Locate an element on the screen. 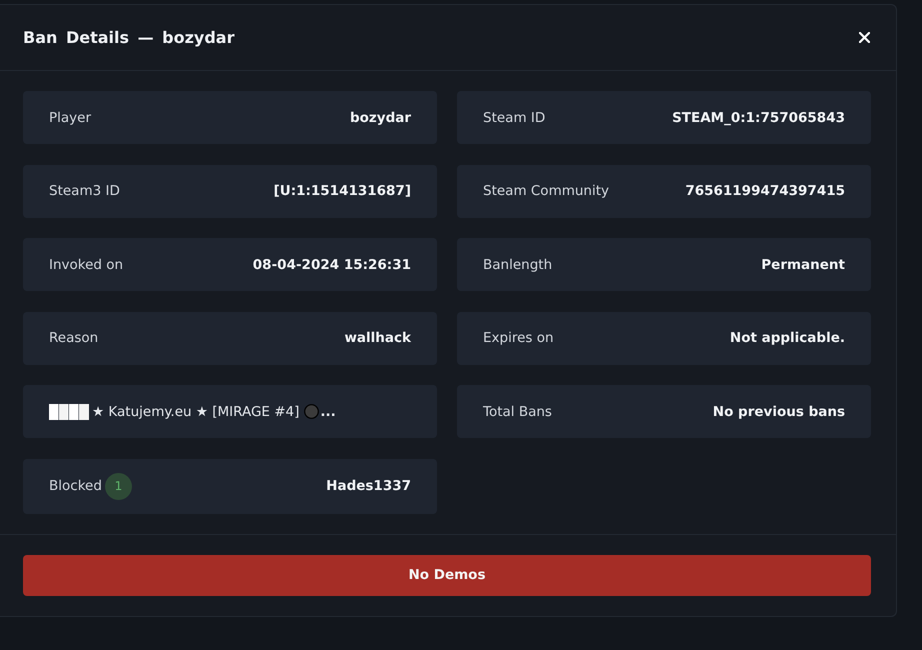 This screenshot has height=650, width=922. modal-title: Ban Details — bozydar is located at coordinates (128, 37).